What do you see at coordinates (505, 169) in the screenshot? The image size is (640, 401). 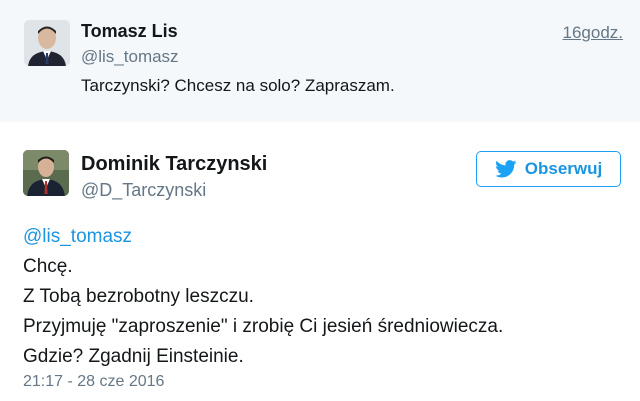 I see `twitter-bird-icon` at bounding box center [505, 169].